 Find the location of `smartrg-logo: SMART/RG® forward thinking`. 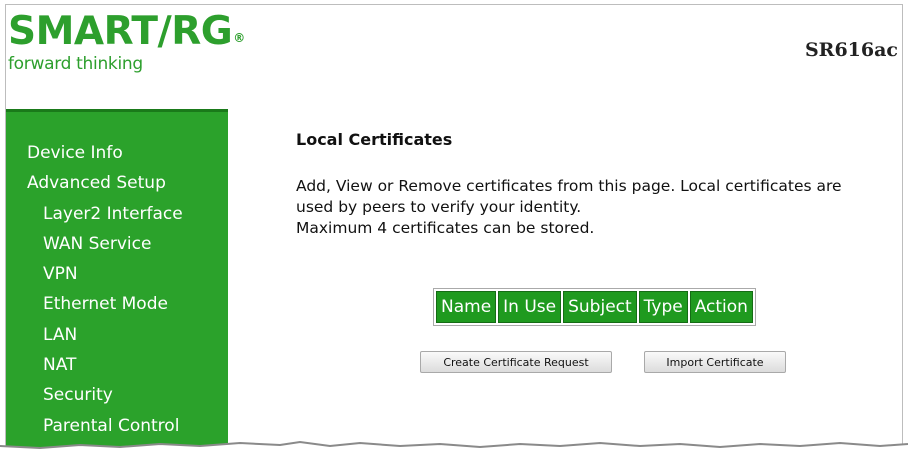

smartrg-logo: SMART/RG® forward thinking is located at coordinates (126, 41).